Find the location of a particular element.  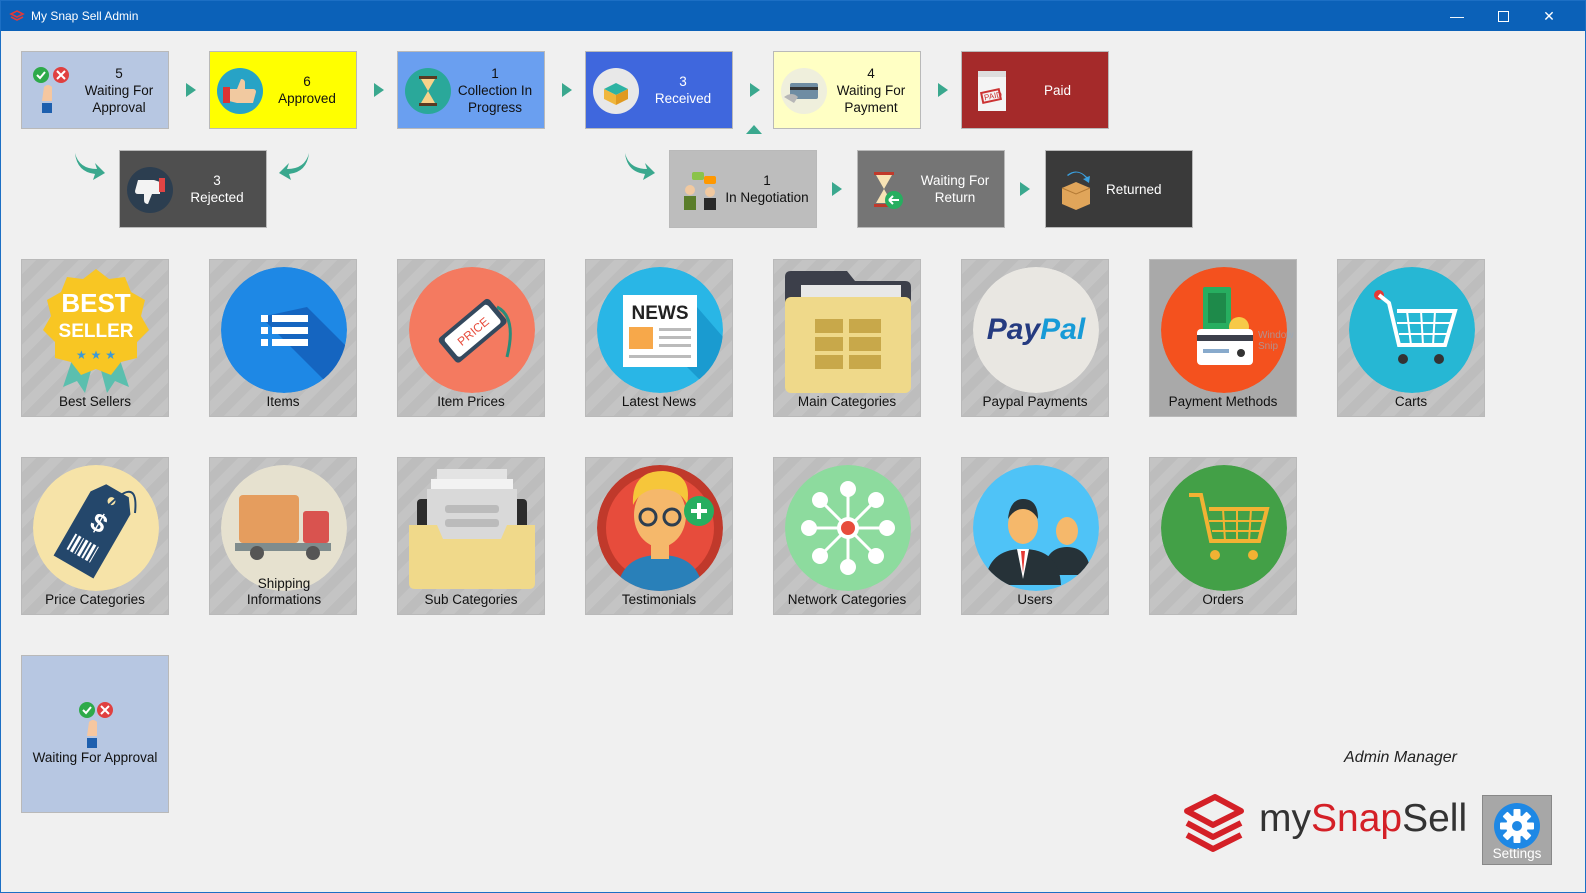

status-label: Returned is located at coordinates (1134, 189).